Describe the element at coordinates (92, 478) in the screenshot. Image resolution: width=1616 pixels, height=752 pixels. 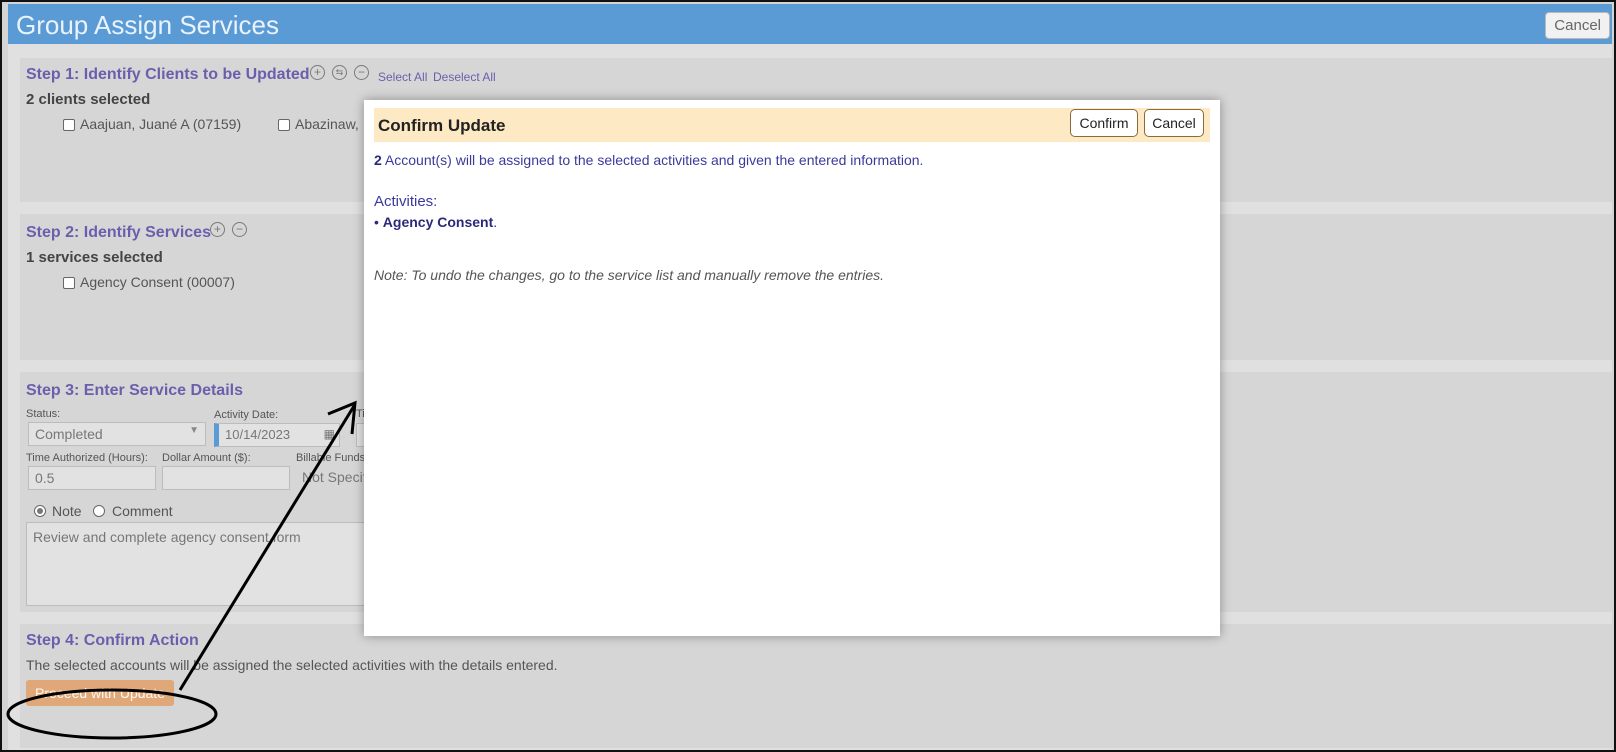
I see `time-authorized-input: 0.5` at that location.